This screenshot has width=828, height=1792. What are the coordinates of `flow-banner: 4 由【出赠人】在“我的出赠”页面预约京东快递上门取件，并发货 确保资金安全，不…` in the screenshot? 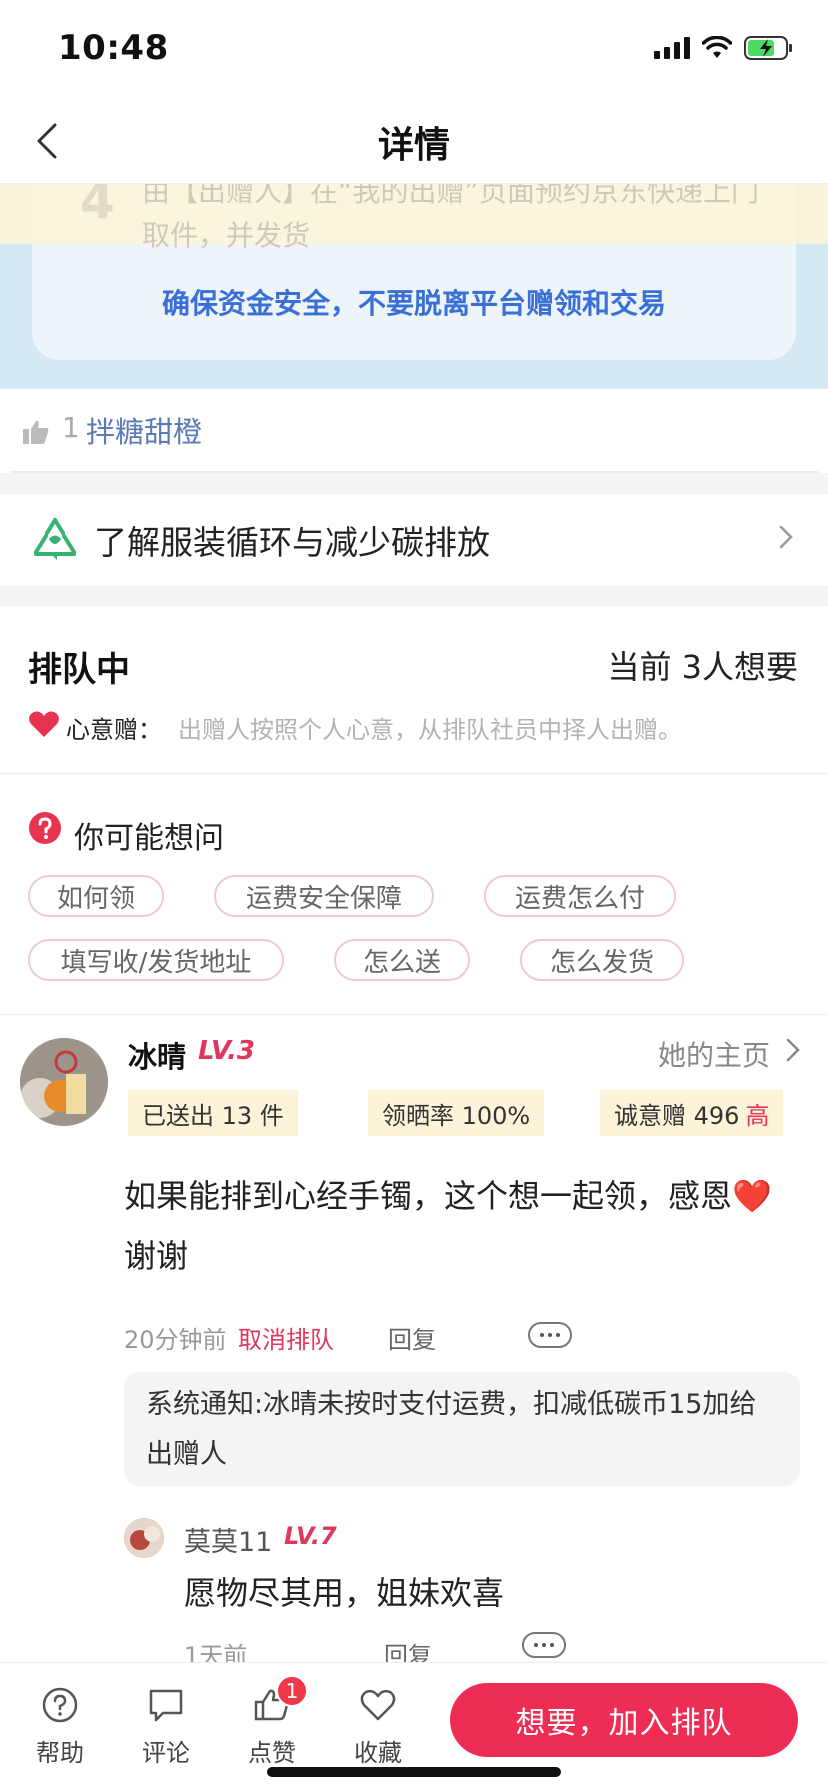 It's located at (414, 286).